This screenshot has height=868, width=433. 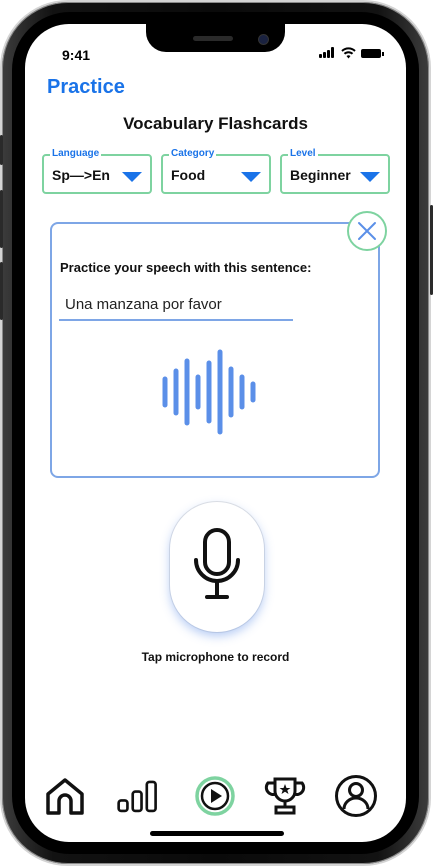 What do you see at coordinates (348, 52) in the screenshot?
I see `wifi-icon` at bounding box center [348, 52].